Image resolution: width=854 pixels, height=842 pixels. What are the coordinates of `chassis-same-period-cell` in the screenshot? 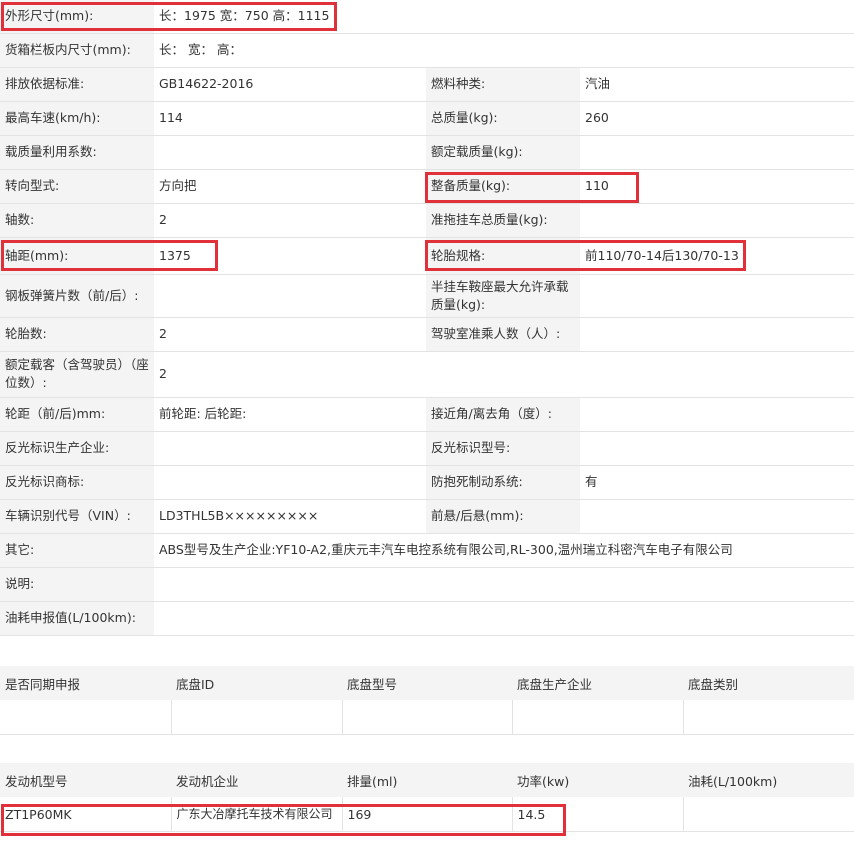 It's located at (86, 717).